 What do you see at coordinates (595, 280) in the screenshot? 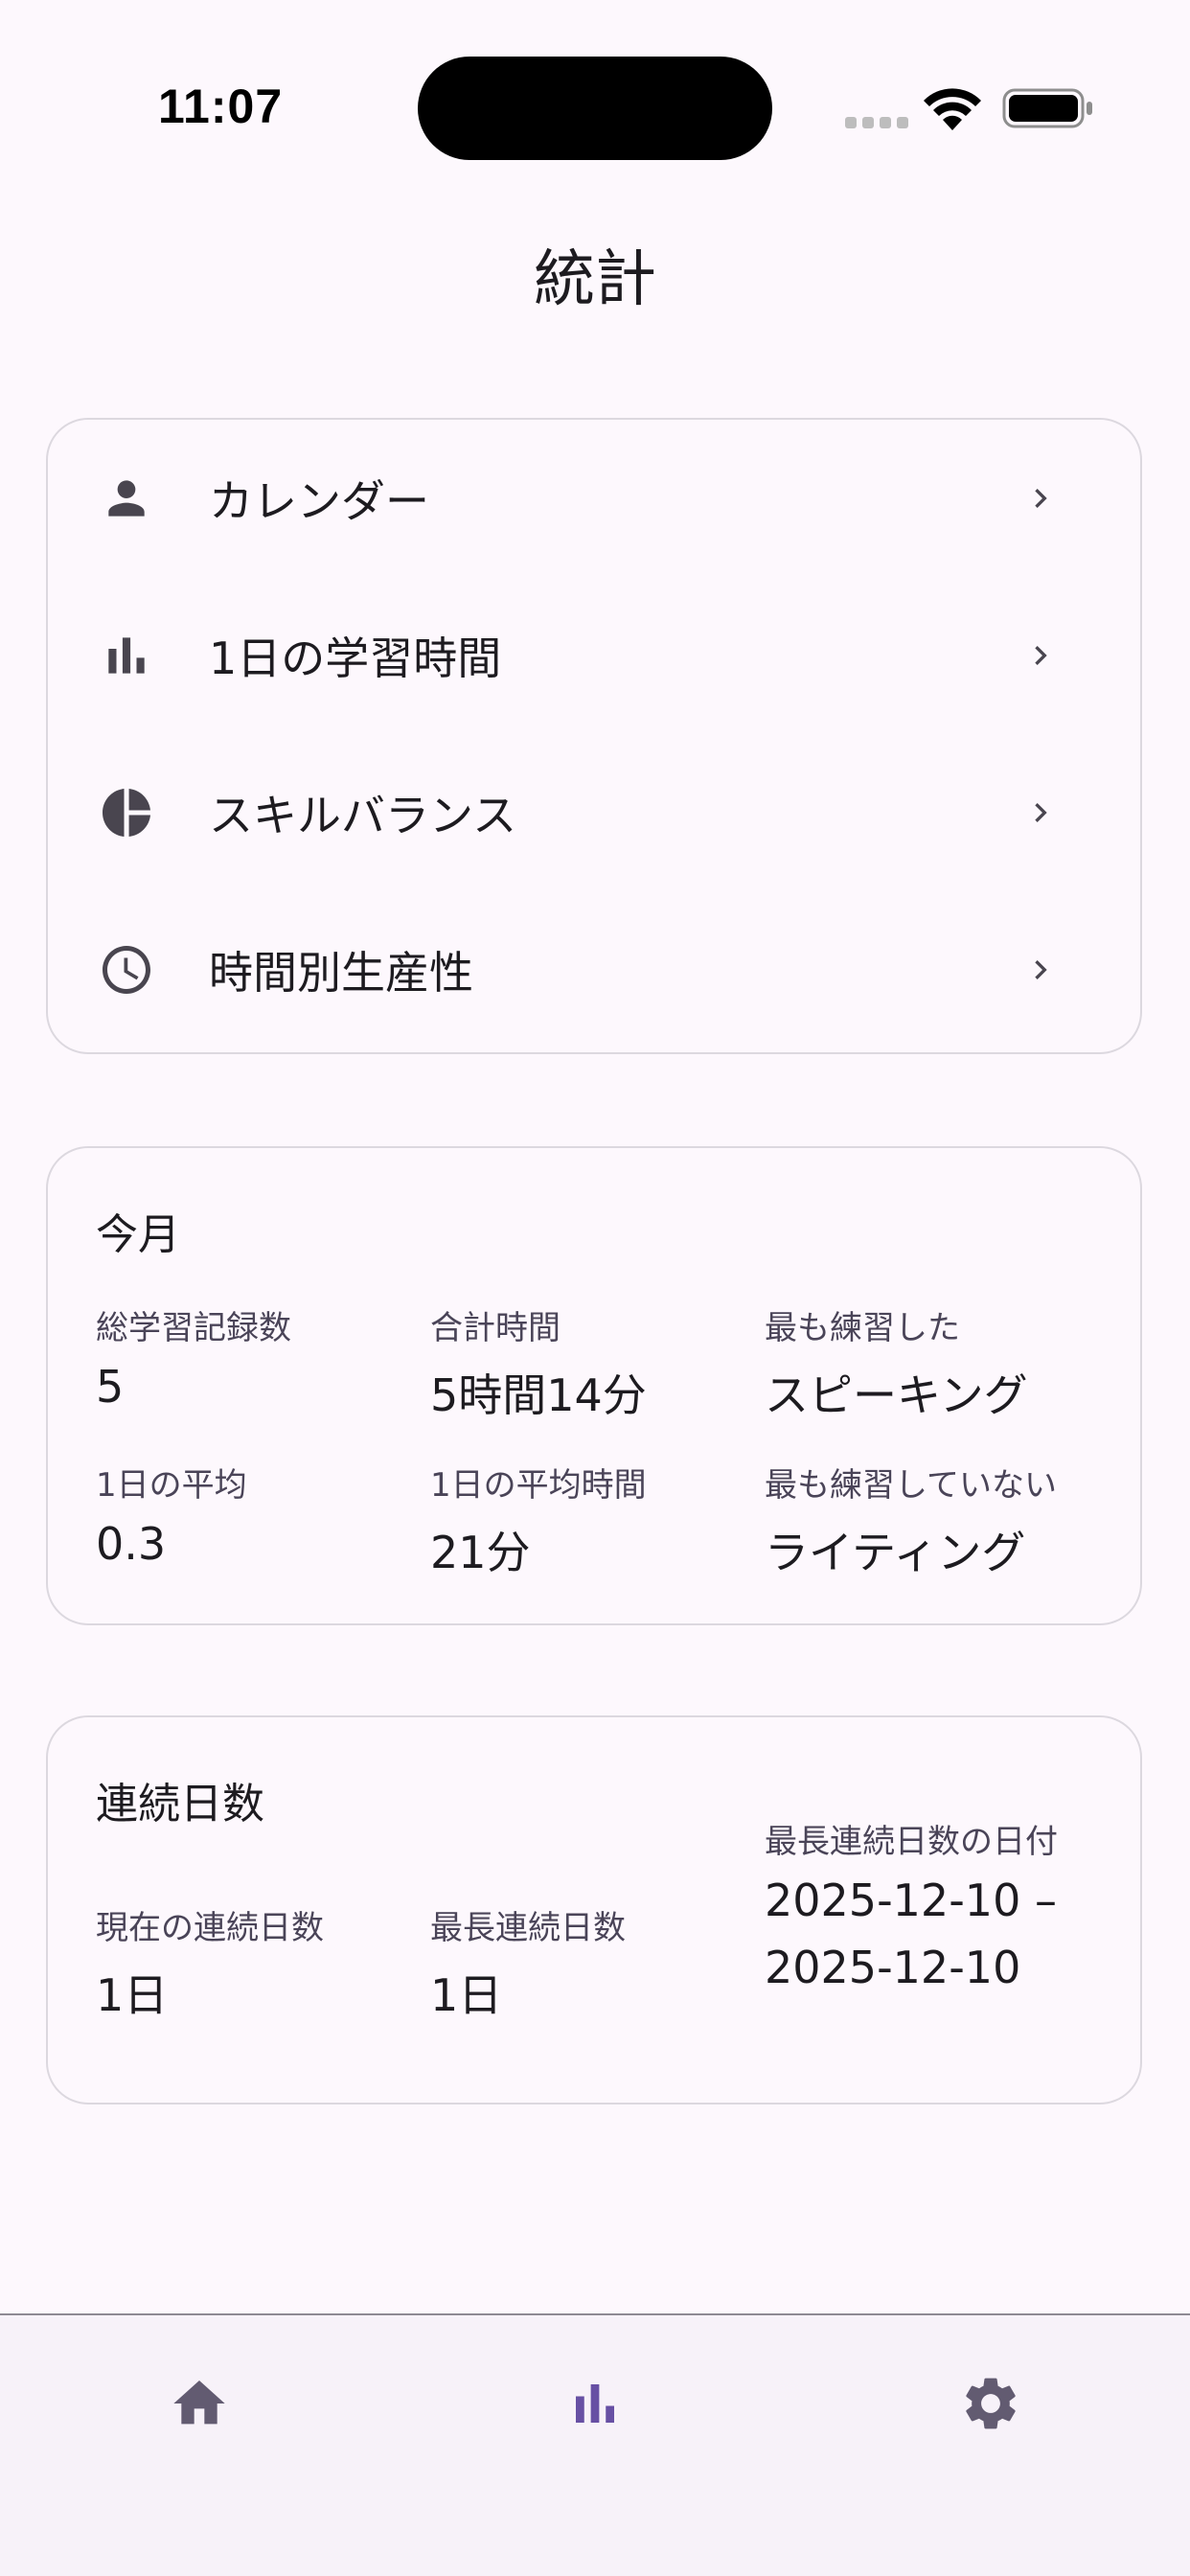
I see `page-title: 統計` at bounding box center [595, 280].